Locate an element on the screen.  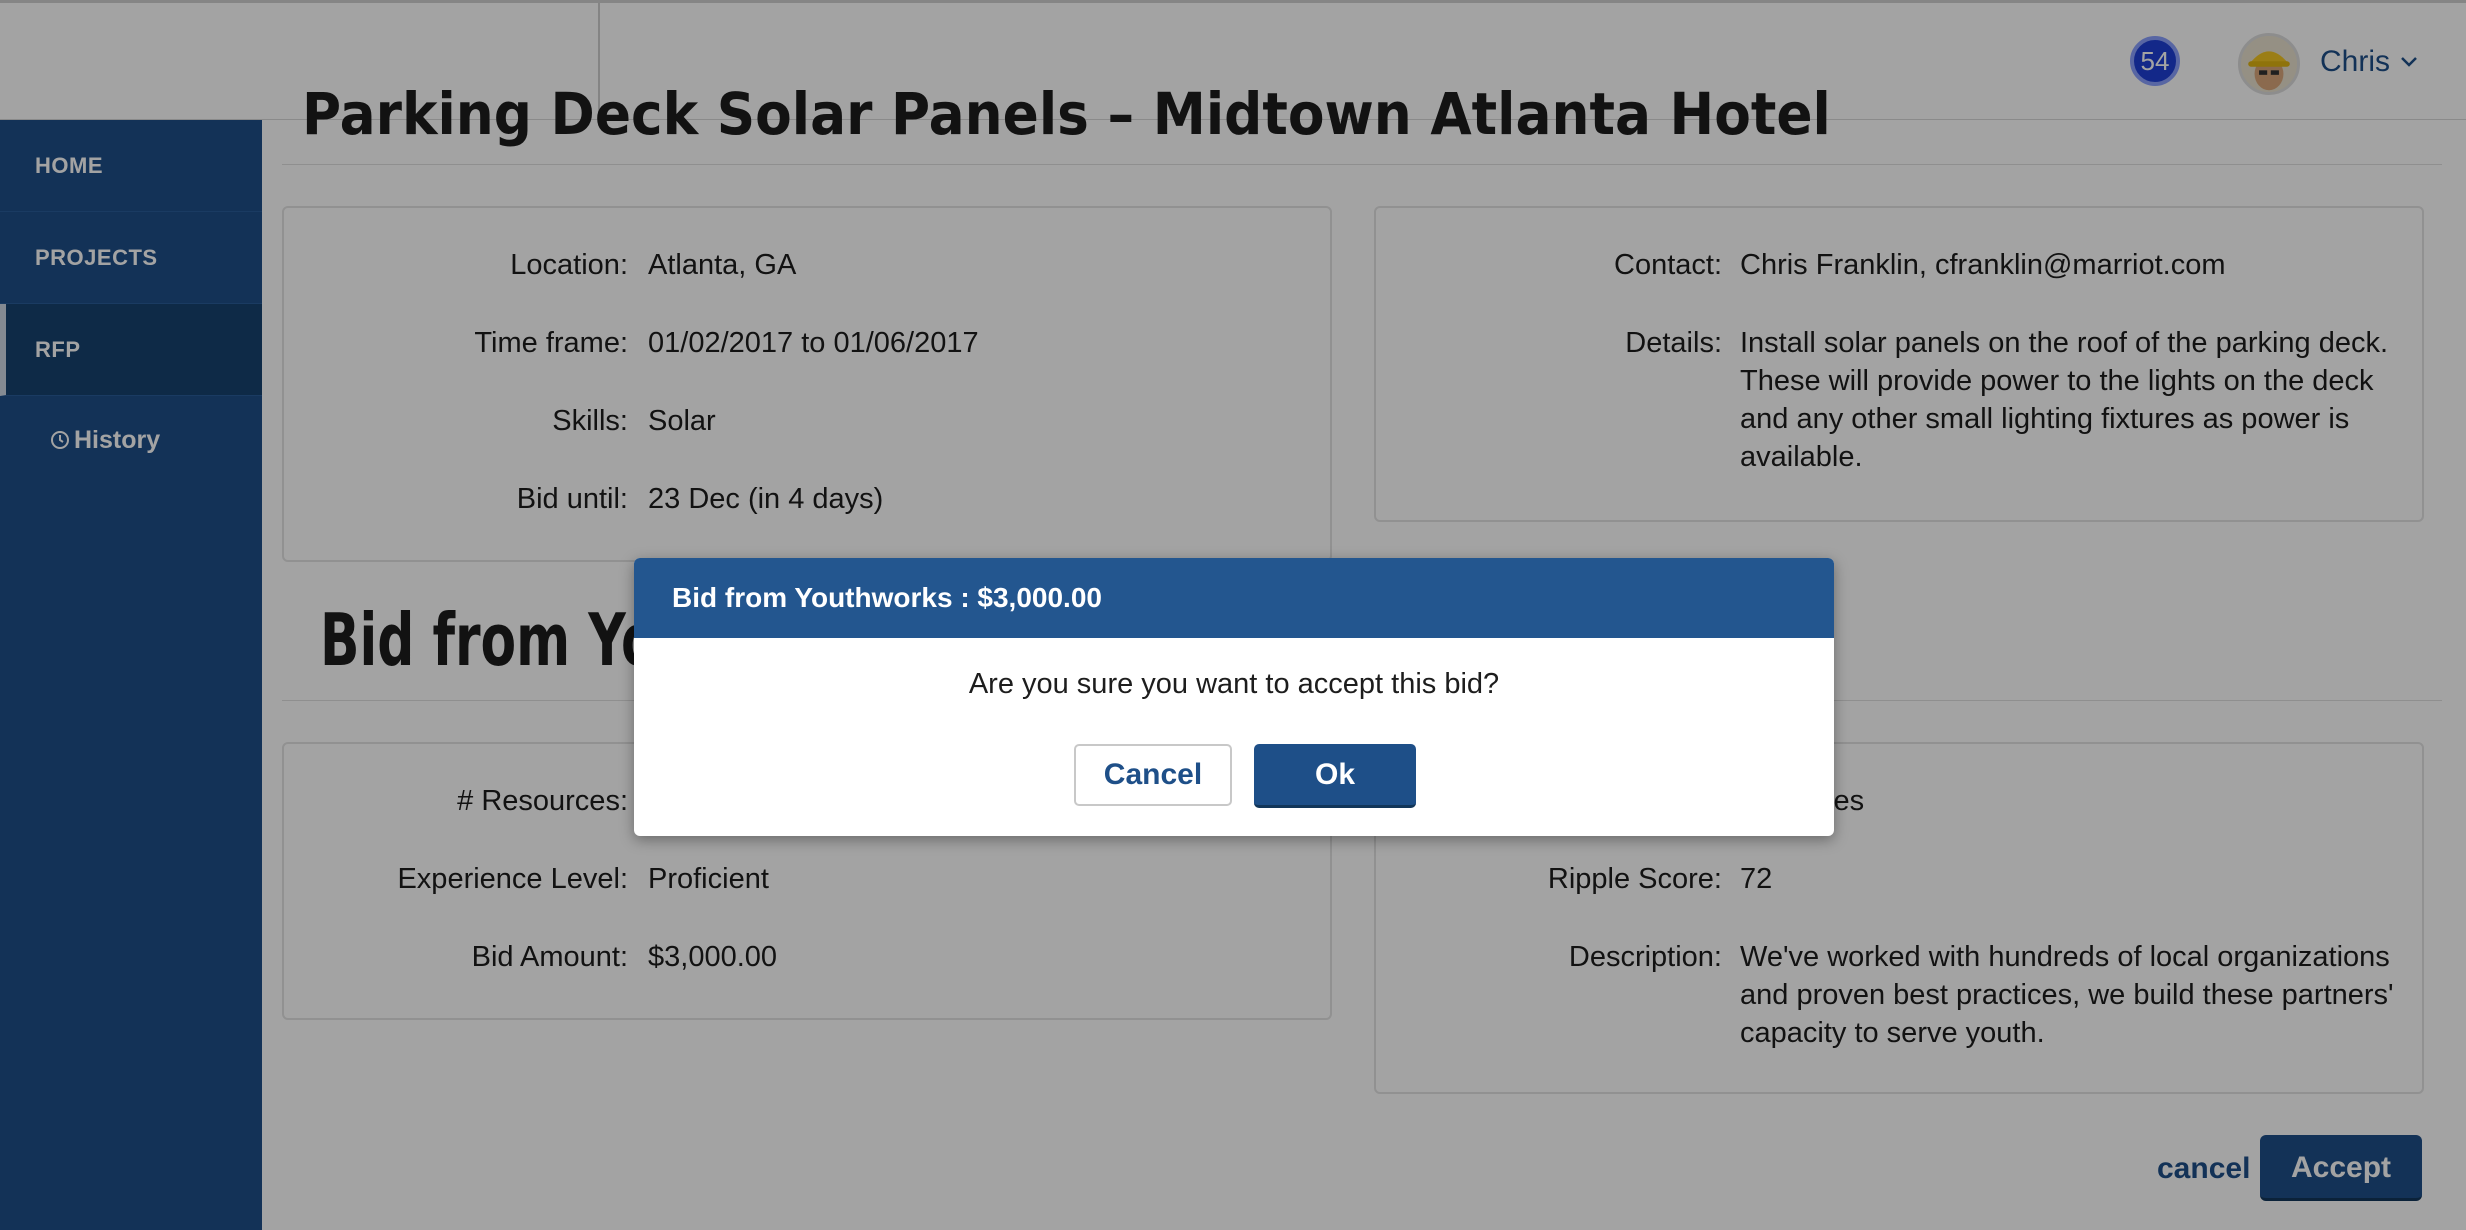
dialog-title: Bid from Youthworks : $3,000.00 is located at coordinates (1234, 598).